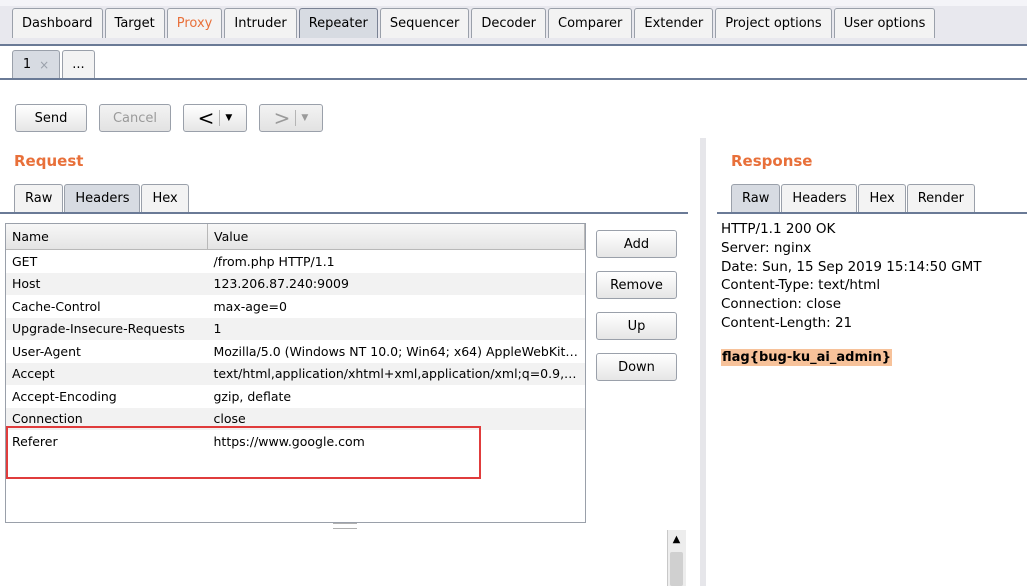  I want to click on request-tab-rule, so click(344, 213).